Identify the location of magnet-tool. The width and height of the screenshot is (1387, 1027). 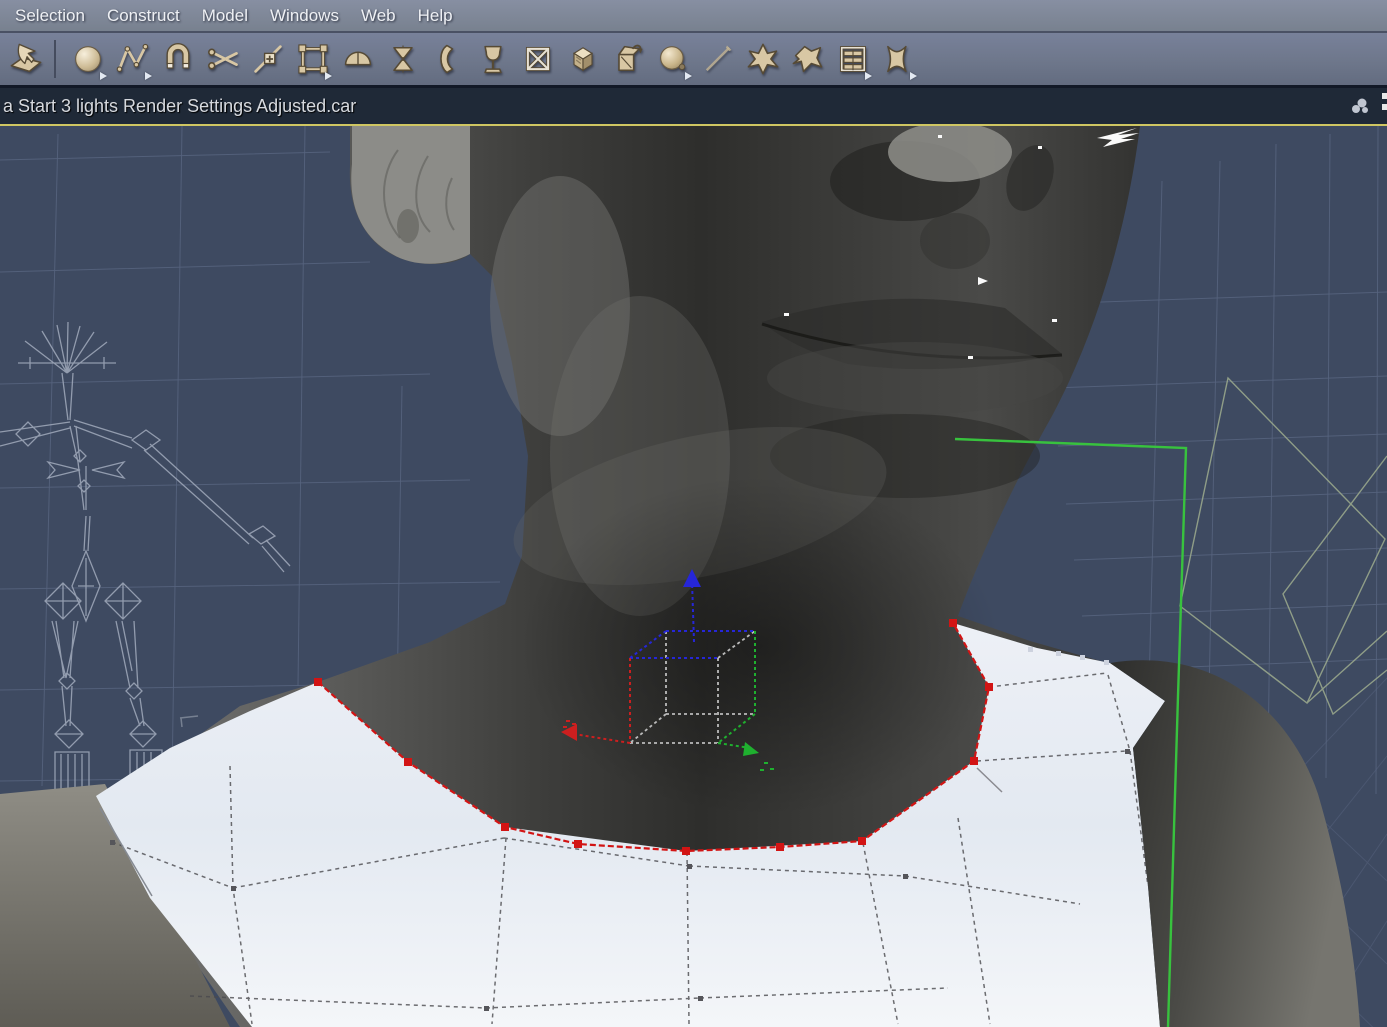
(177, 59).